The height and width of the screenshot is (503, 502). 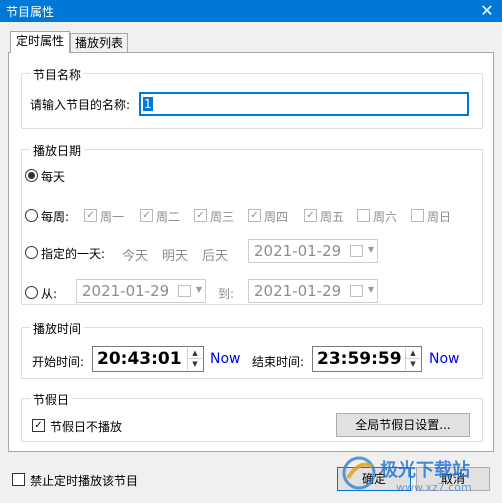 What do you see at coordinates (359, 359) in the screenshot?
I see `end-time-value: 23:59:59` at bounding box center [359, 359].